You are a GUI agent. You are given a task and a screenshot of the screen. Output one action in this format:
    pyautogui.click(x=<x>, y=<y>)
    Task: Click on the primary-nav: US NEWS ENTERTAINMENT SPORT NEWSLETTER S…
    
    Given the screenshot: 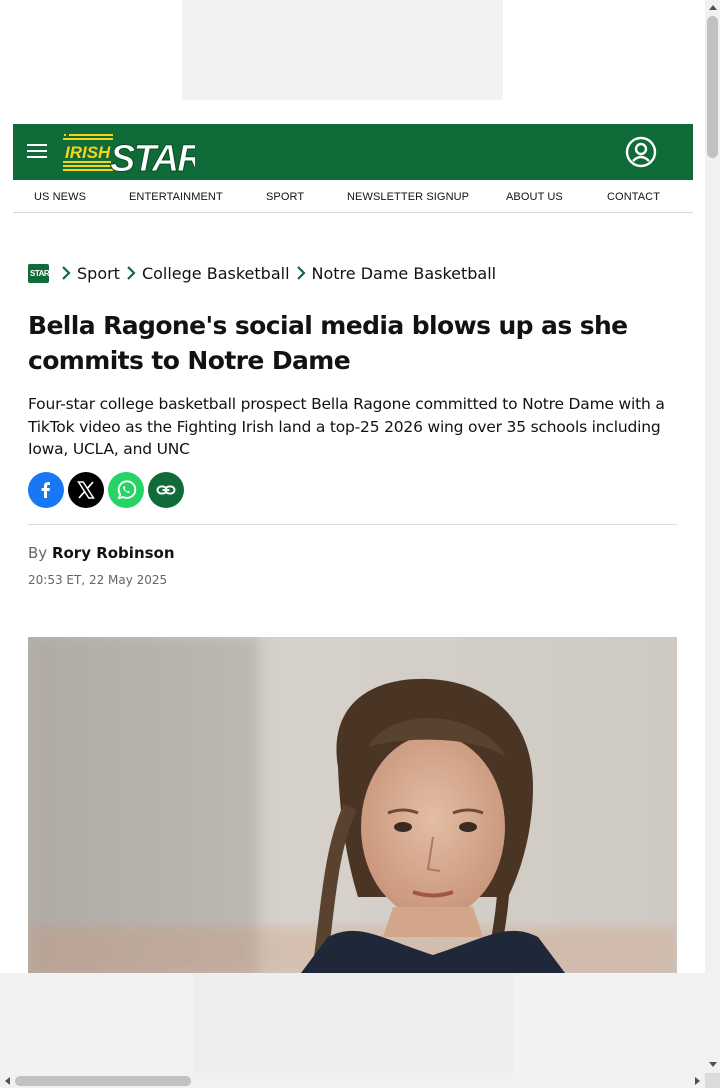 What is the action you would take?
    pyautogui.click(x=353, y=196)
    